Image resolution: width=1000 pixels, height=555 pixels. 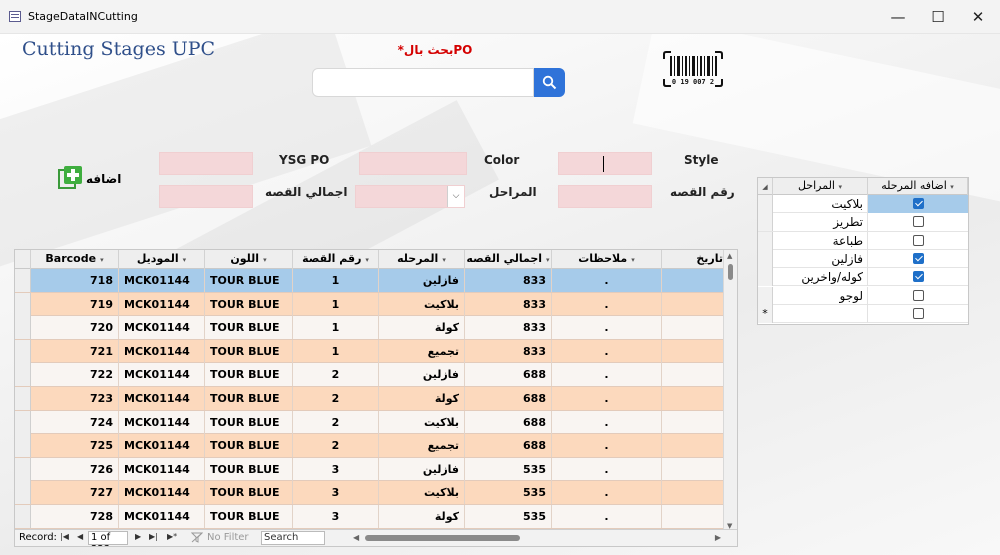 I want to click on cut-number-field, so click(x=605, y=196).